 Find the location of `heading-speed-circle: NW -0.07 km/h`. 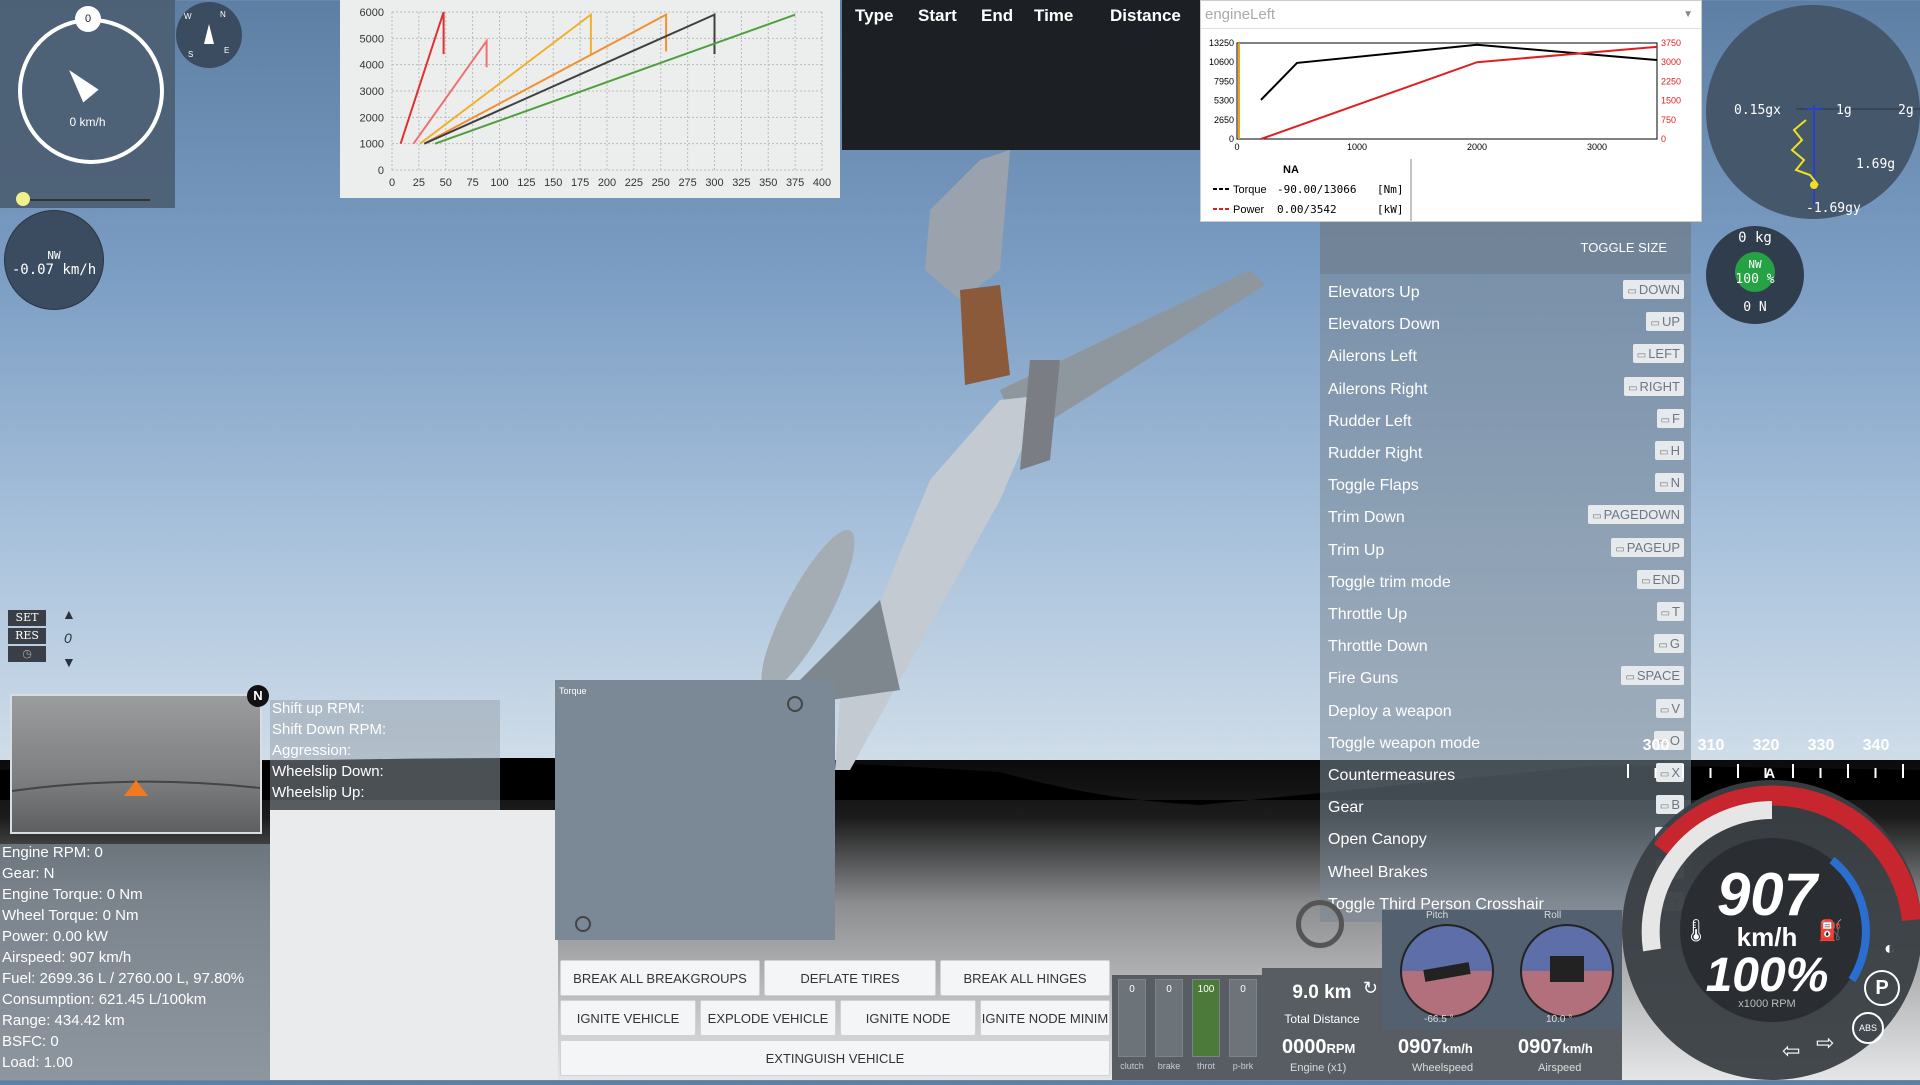

heading-speed-circle: NW -0.07 km/h is located at coordinates (54, 260).